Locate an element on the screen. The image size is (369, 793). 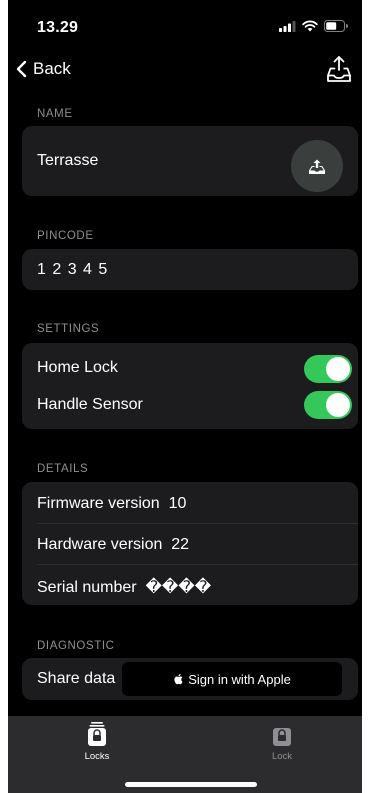
back-button: Back is located at coordinates (43, 69).